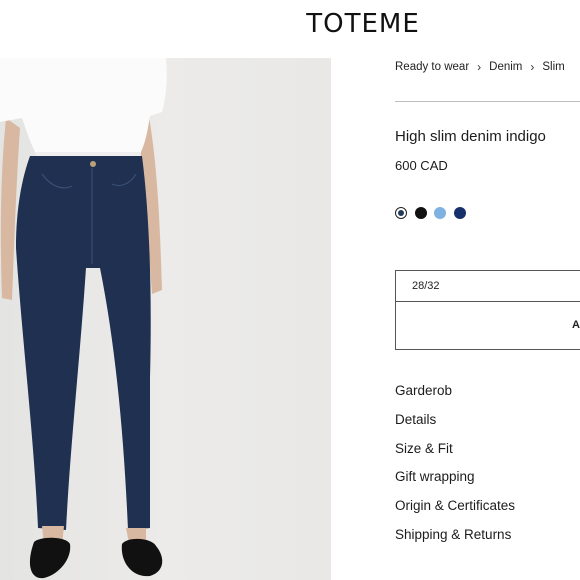 This screenshot has height=580, width=580. I want to click on breadcrumb-item-slim: Slim, so click(553, 67).